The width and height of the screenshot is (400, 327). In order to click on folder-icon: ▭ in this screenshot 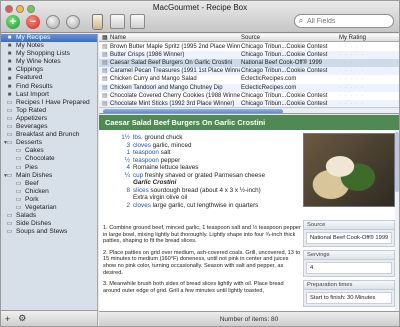, I will do `click(18, 159)`.